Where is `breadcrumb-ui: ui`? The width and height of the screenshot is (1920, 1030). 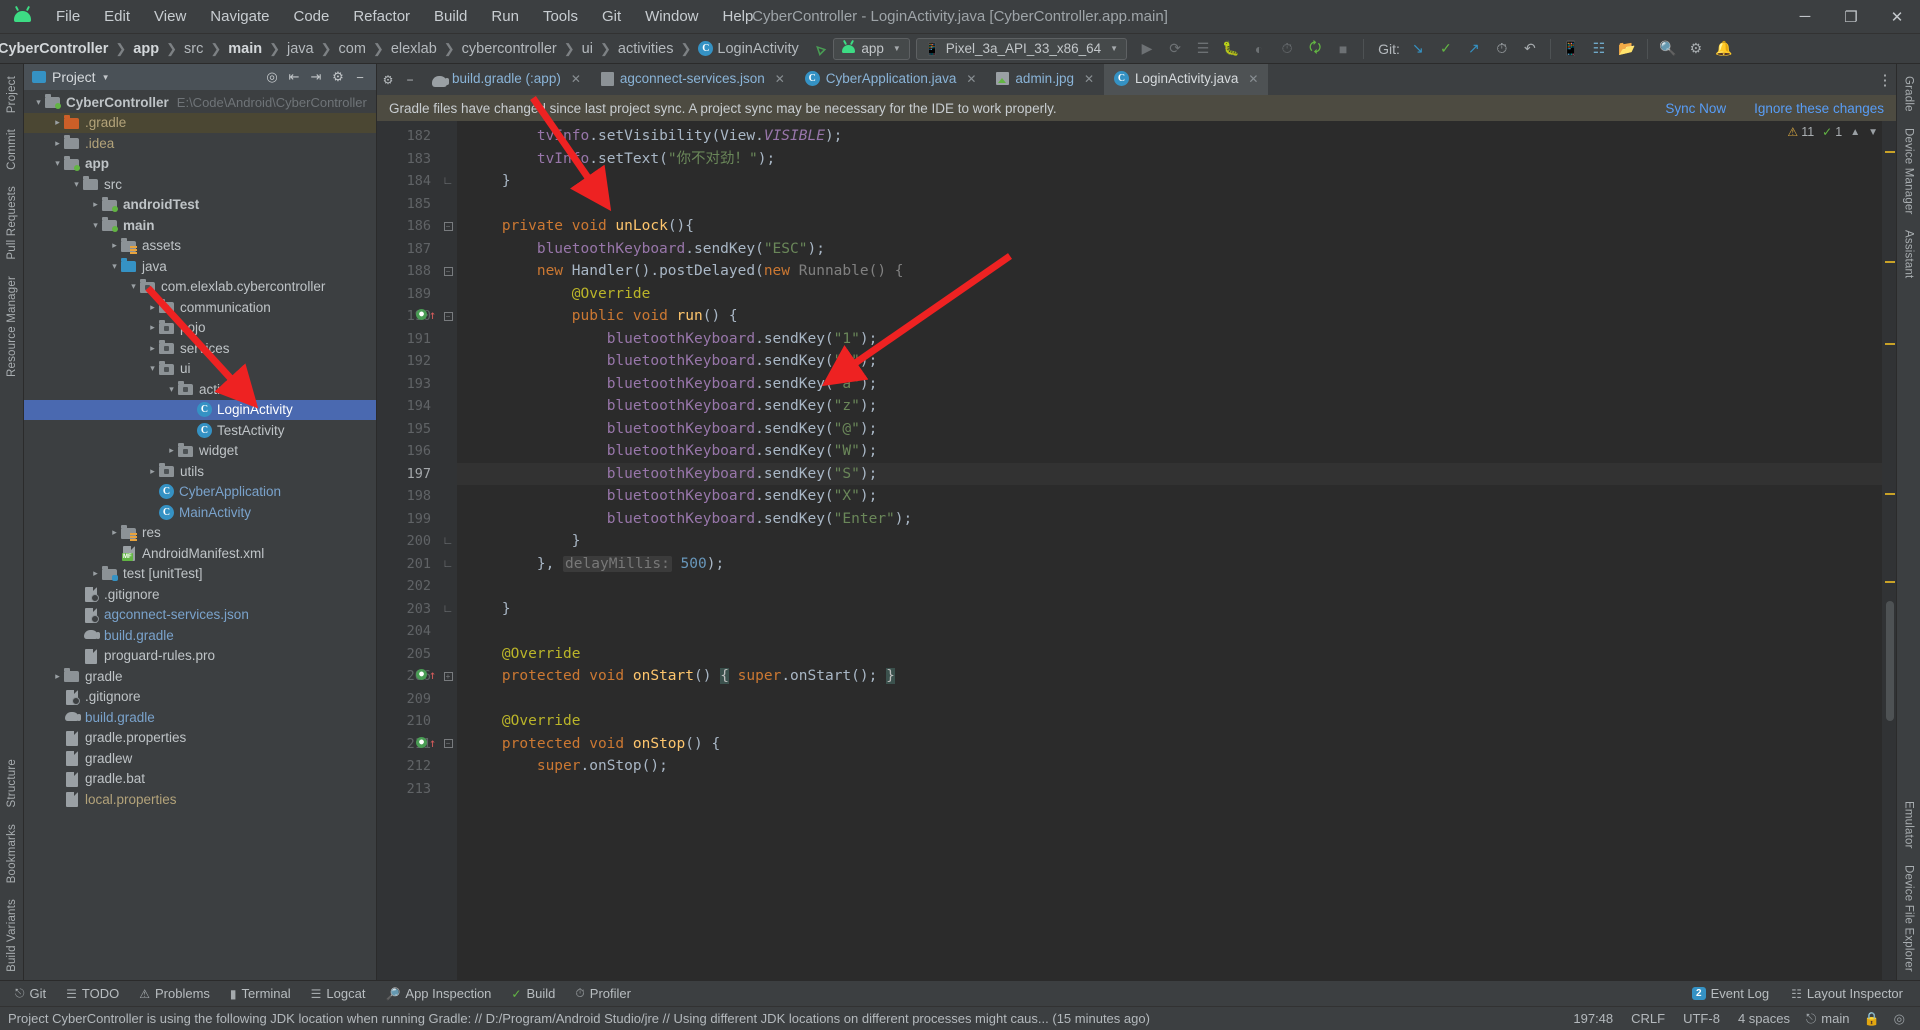
breadcrumb-ui: ui is located at coordinates (587, 49).